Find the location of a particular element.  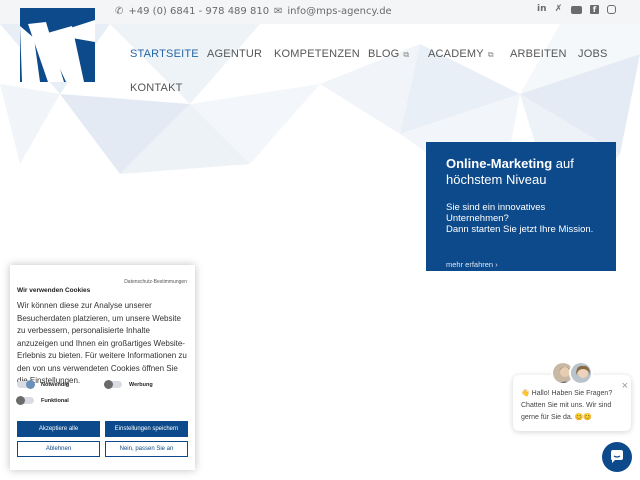

chat-open-button is located at coordinates (617, 457).